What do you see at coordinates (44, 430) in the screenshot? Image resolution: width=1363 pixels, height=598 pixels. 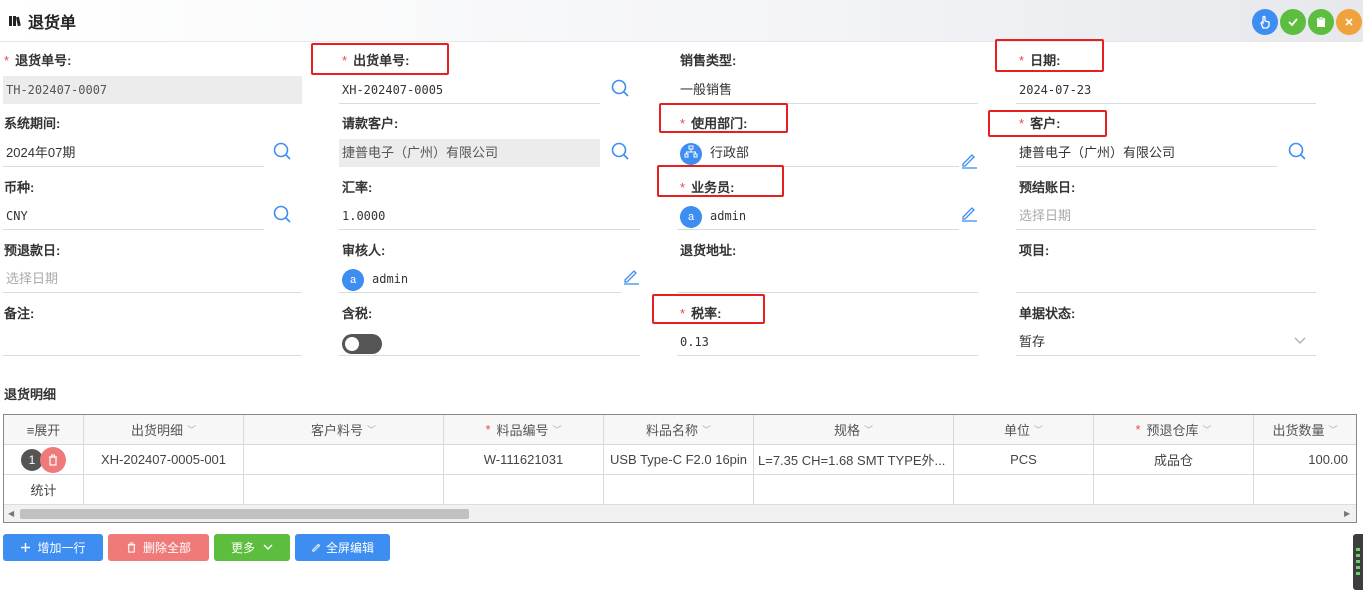 I see `column-header-expand: ≡展开` at bounding box center [44, 430].